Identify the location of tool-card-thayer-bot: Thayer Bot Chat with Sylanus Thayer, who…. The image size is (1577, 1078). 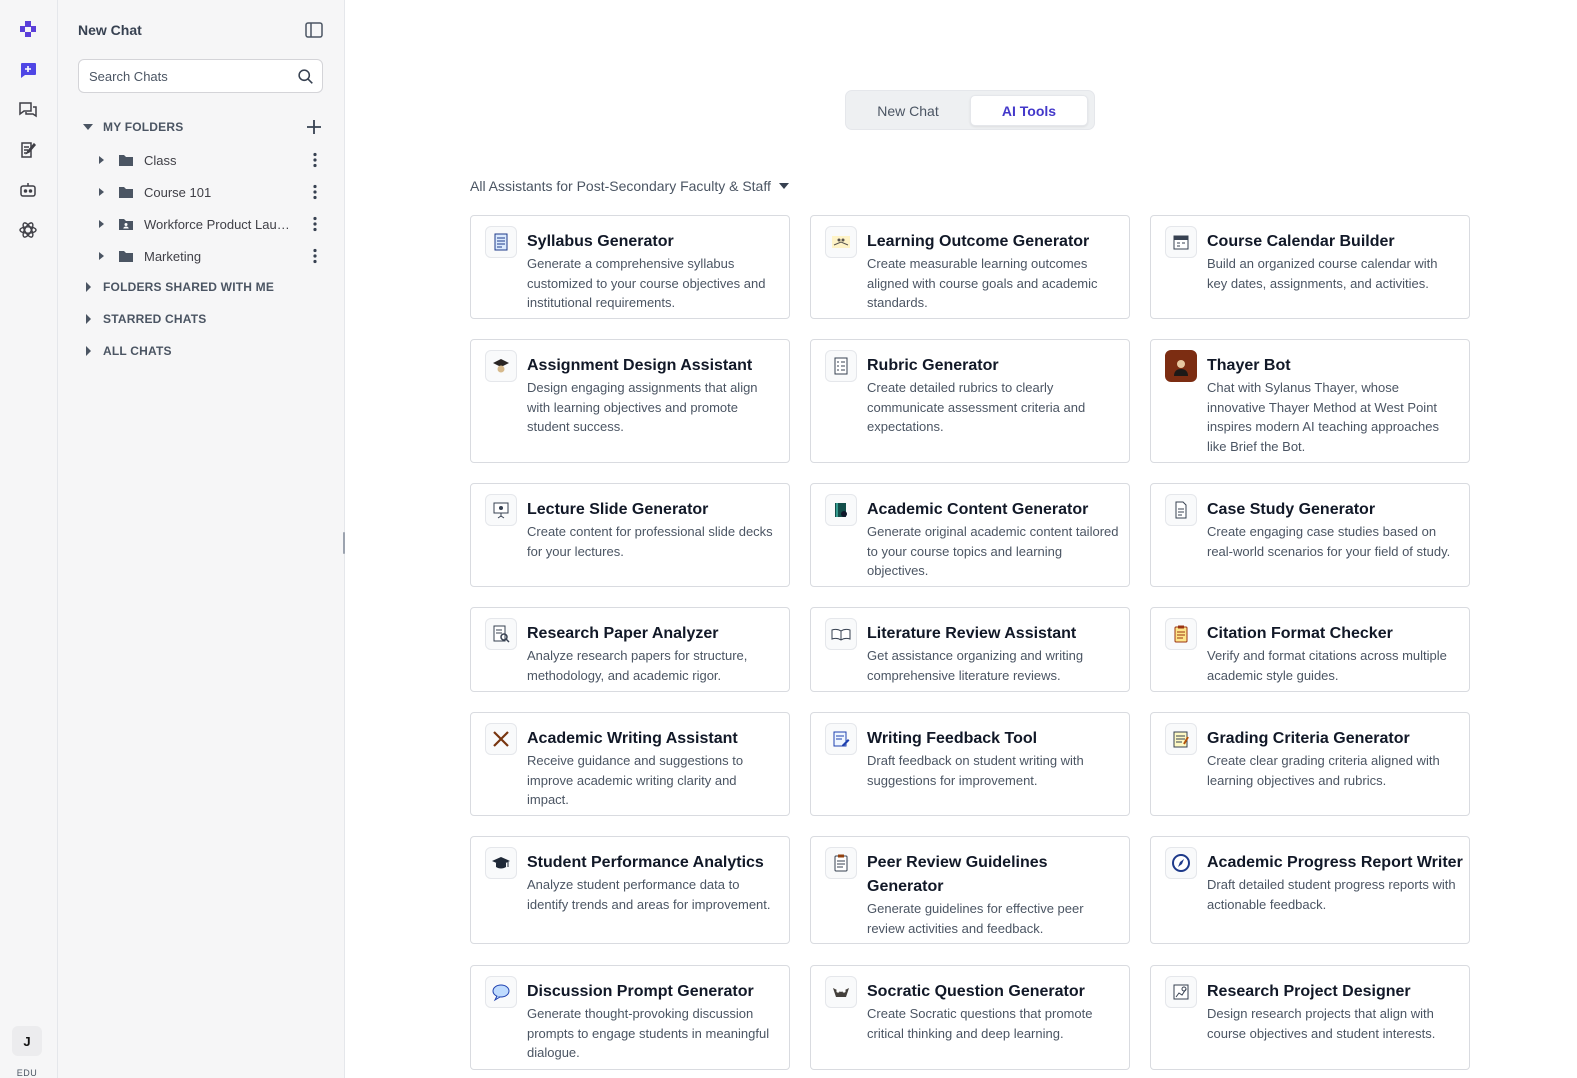
(1310, 401).